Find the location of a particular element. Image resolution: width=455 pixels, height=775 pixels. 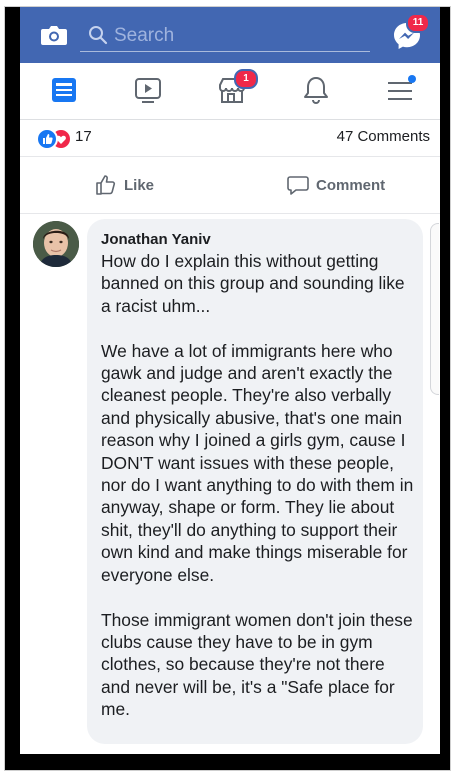

action-bar: Like Comment is located at coordinates (230, 185).